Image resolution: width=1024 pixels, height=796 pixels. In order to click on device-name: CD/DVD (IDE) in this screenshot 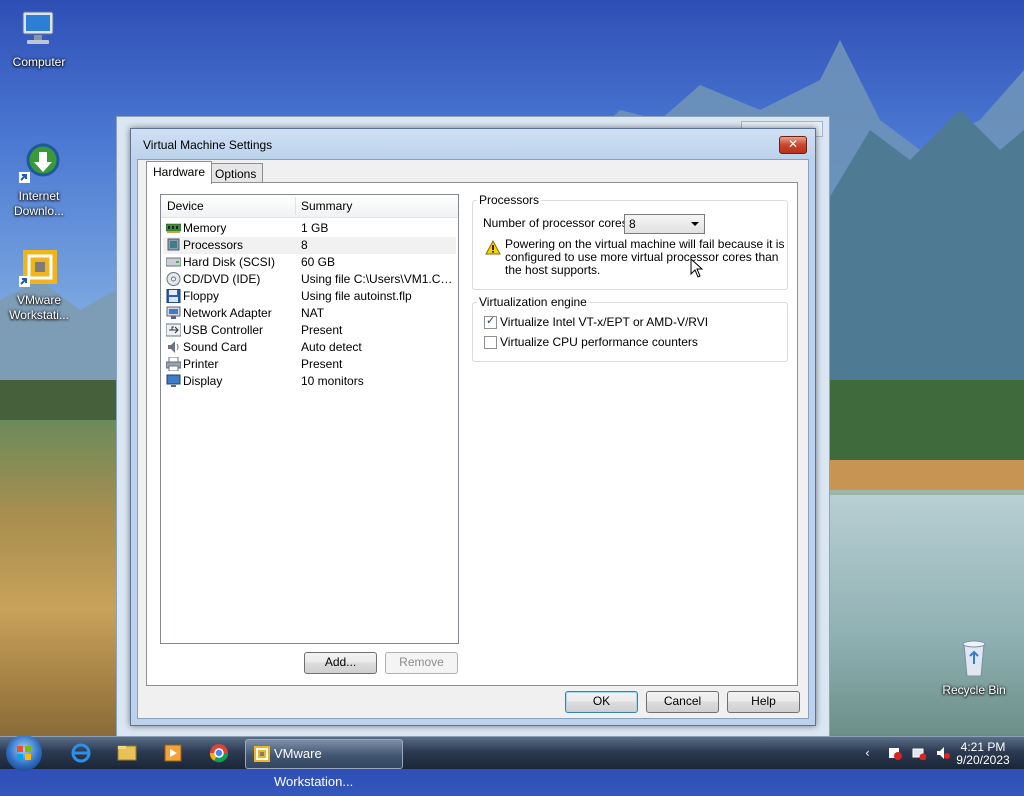, I will do `click(222, 279)`.